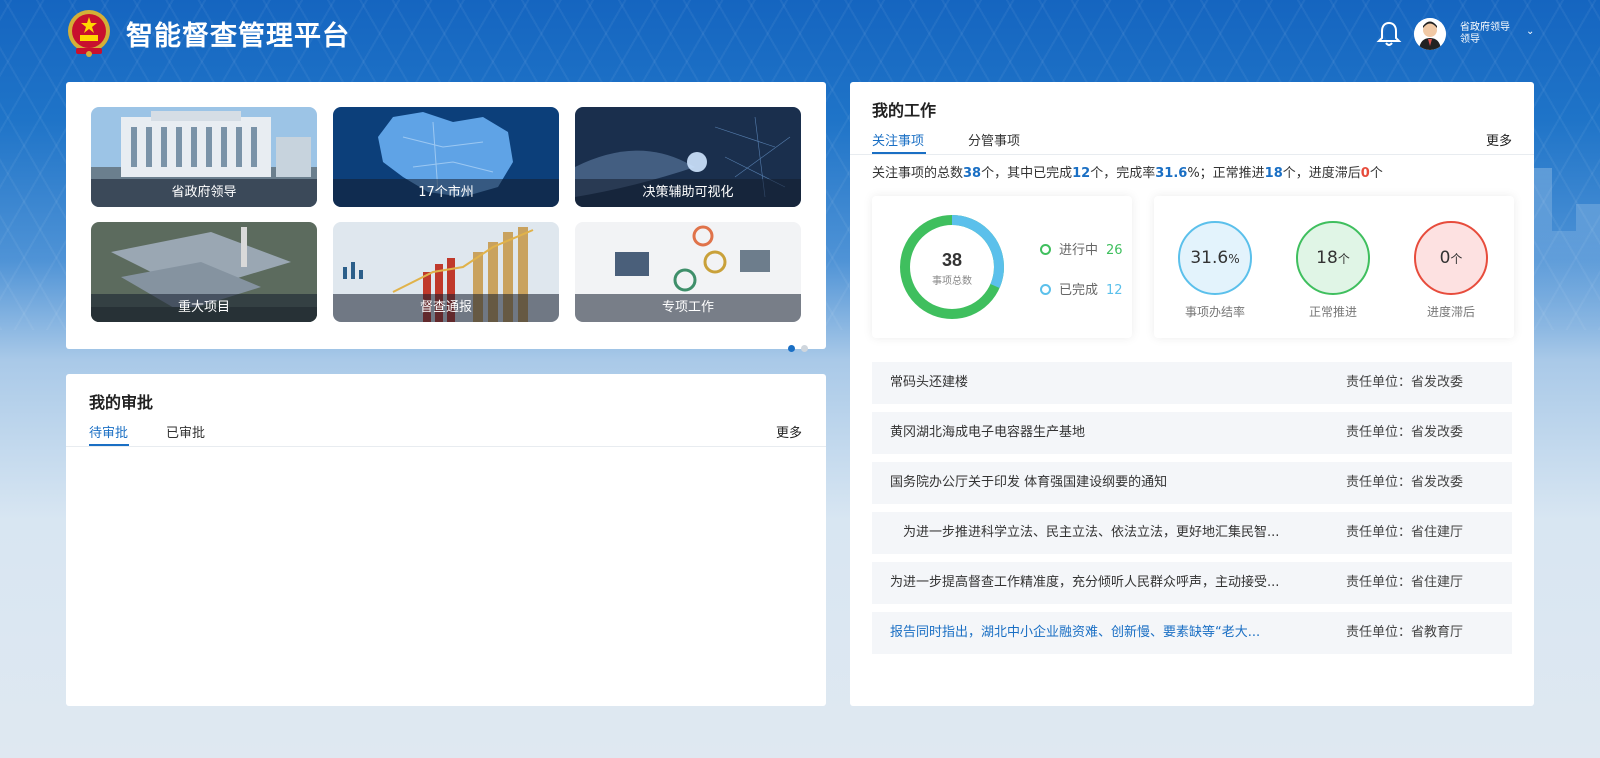 The height and width of the screenshot is (758, 1600). What do you see at coordinates (1405, 632) in the screenshot?
I see `item-responsible-unit: 责任单位：省教育厅` at bounding box center [1405, 632].